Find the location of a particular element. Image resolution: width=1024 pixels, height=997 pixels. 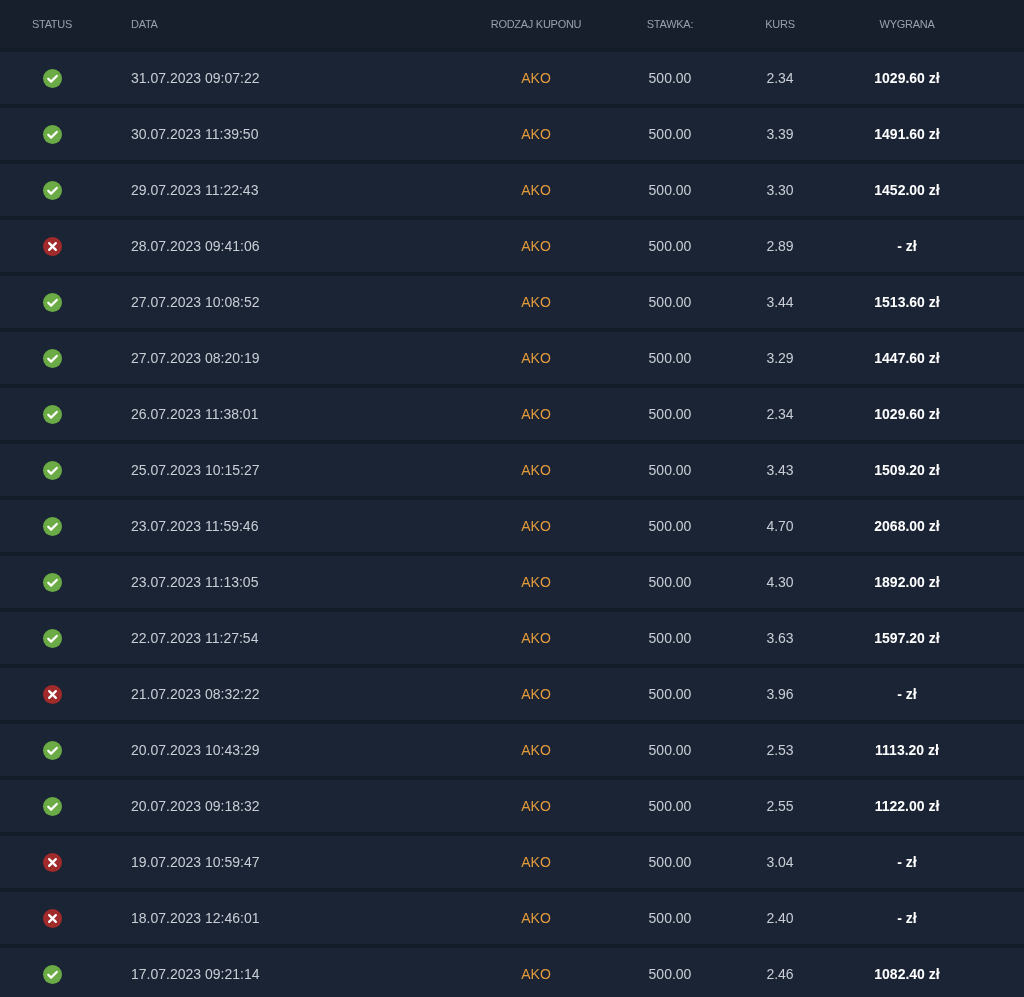

date-cell-text: 17.07.2023 09:21:14 is located at coordinates (195, 974).